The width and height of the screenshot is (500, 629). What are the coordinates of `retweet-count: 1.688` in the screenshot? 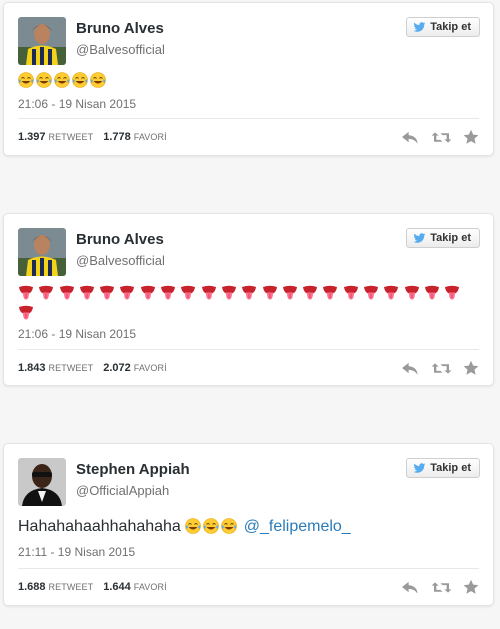 It's located at (32, 587).